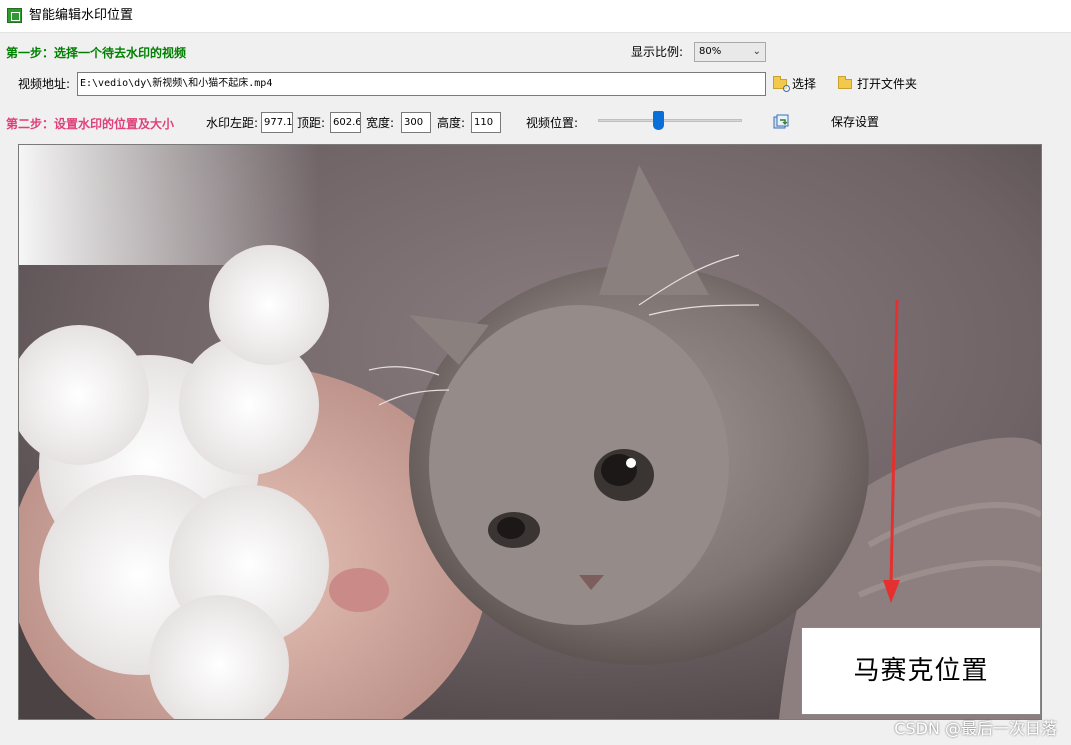 The image size is (1071, 745). Describe the element at coordinates (416, 122) in the screenshot. I see `watermark-width-input: 300` at that location.